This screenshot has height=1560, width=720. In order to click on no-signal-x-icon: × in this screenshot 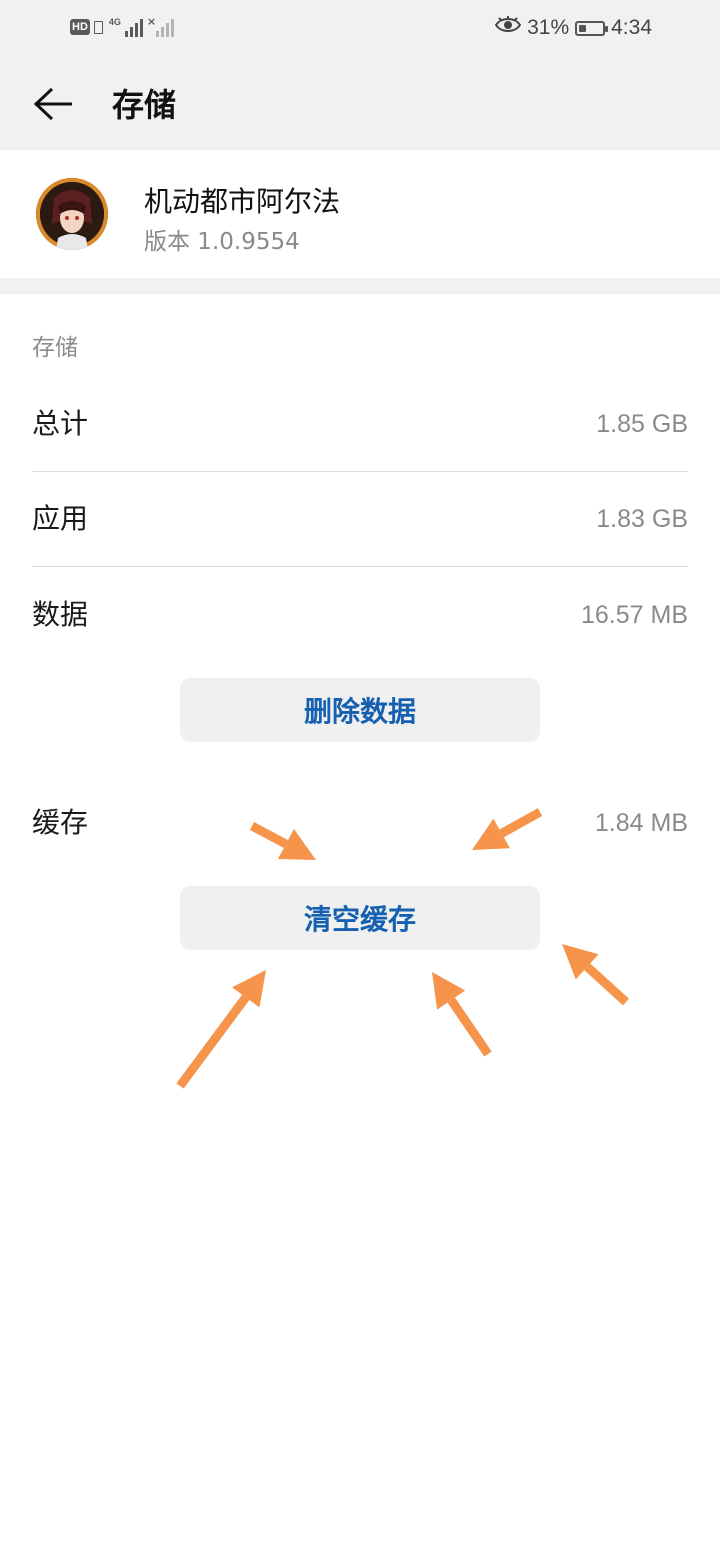, I will do `click(151, 21)`.